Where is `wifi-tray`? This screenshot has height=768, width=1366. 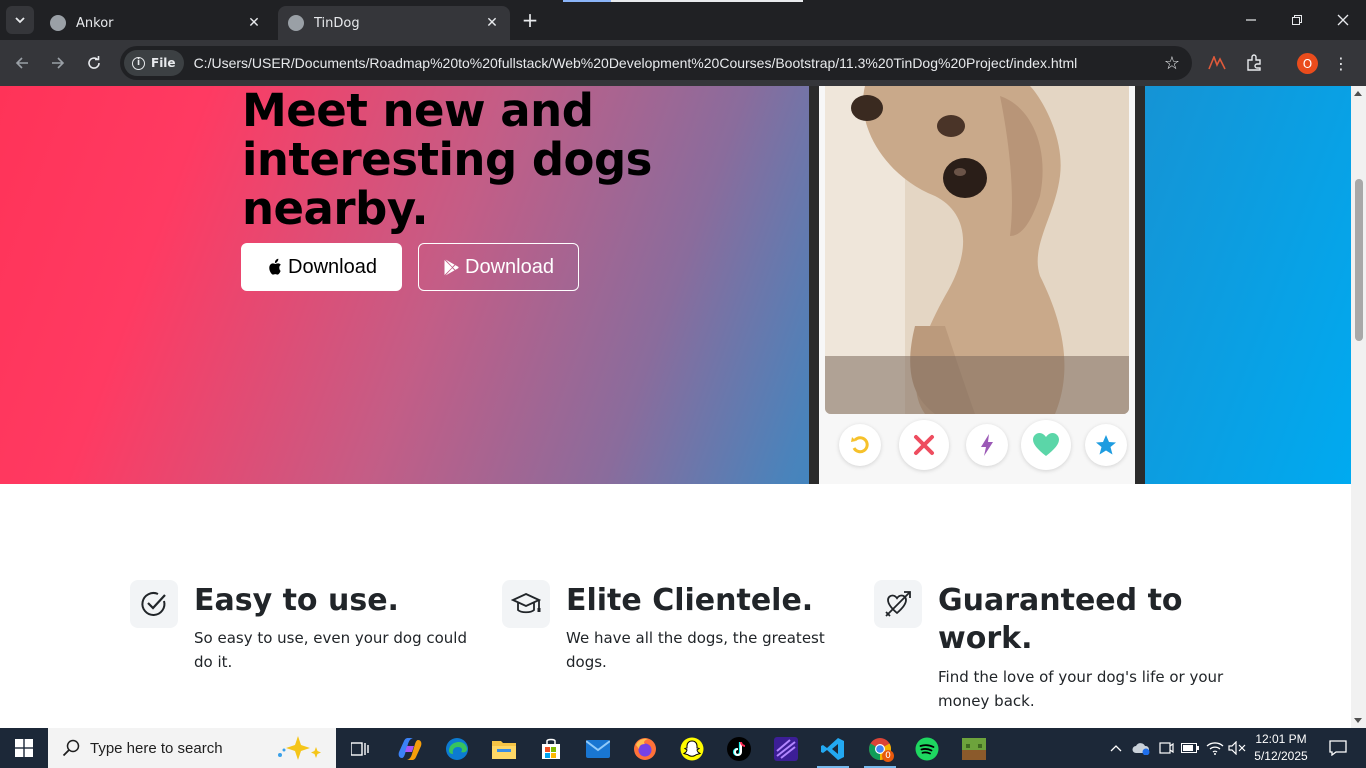
wifi-tray is located at coordinates (1215, 748).